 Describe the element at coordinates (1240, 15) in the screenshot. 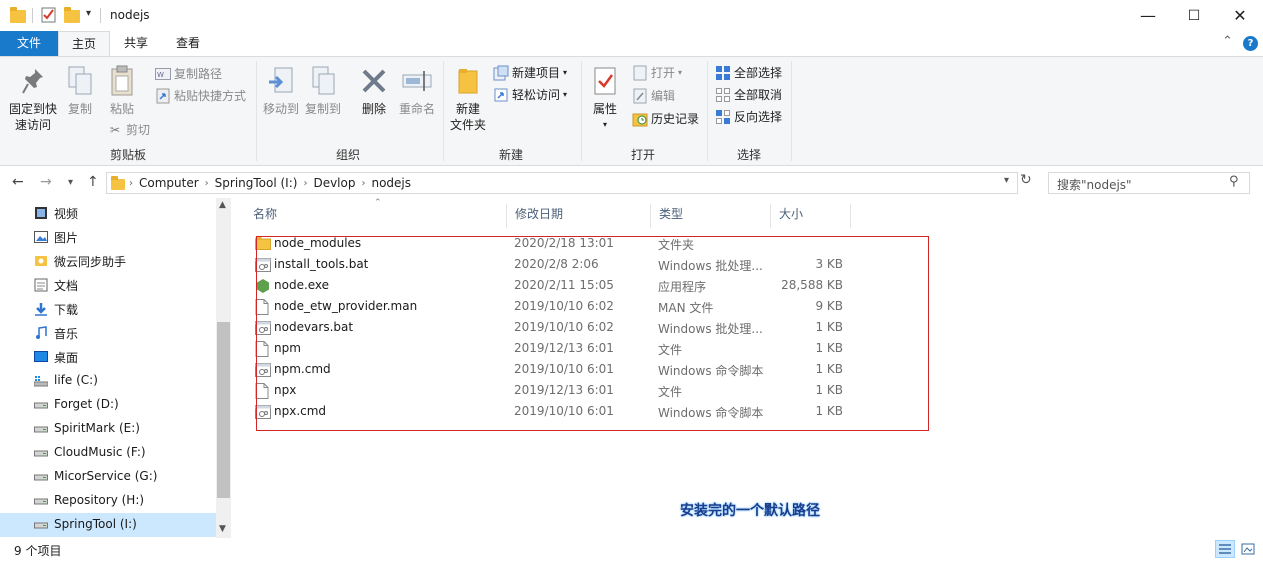

I see `close-button: ✕` at that location.